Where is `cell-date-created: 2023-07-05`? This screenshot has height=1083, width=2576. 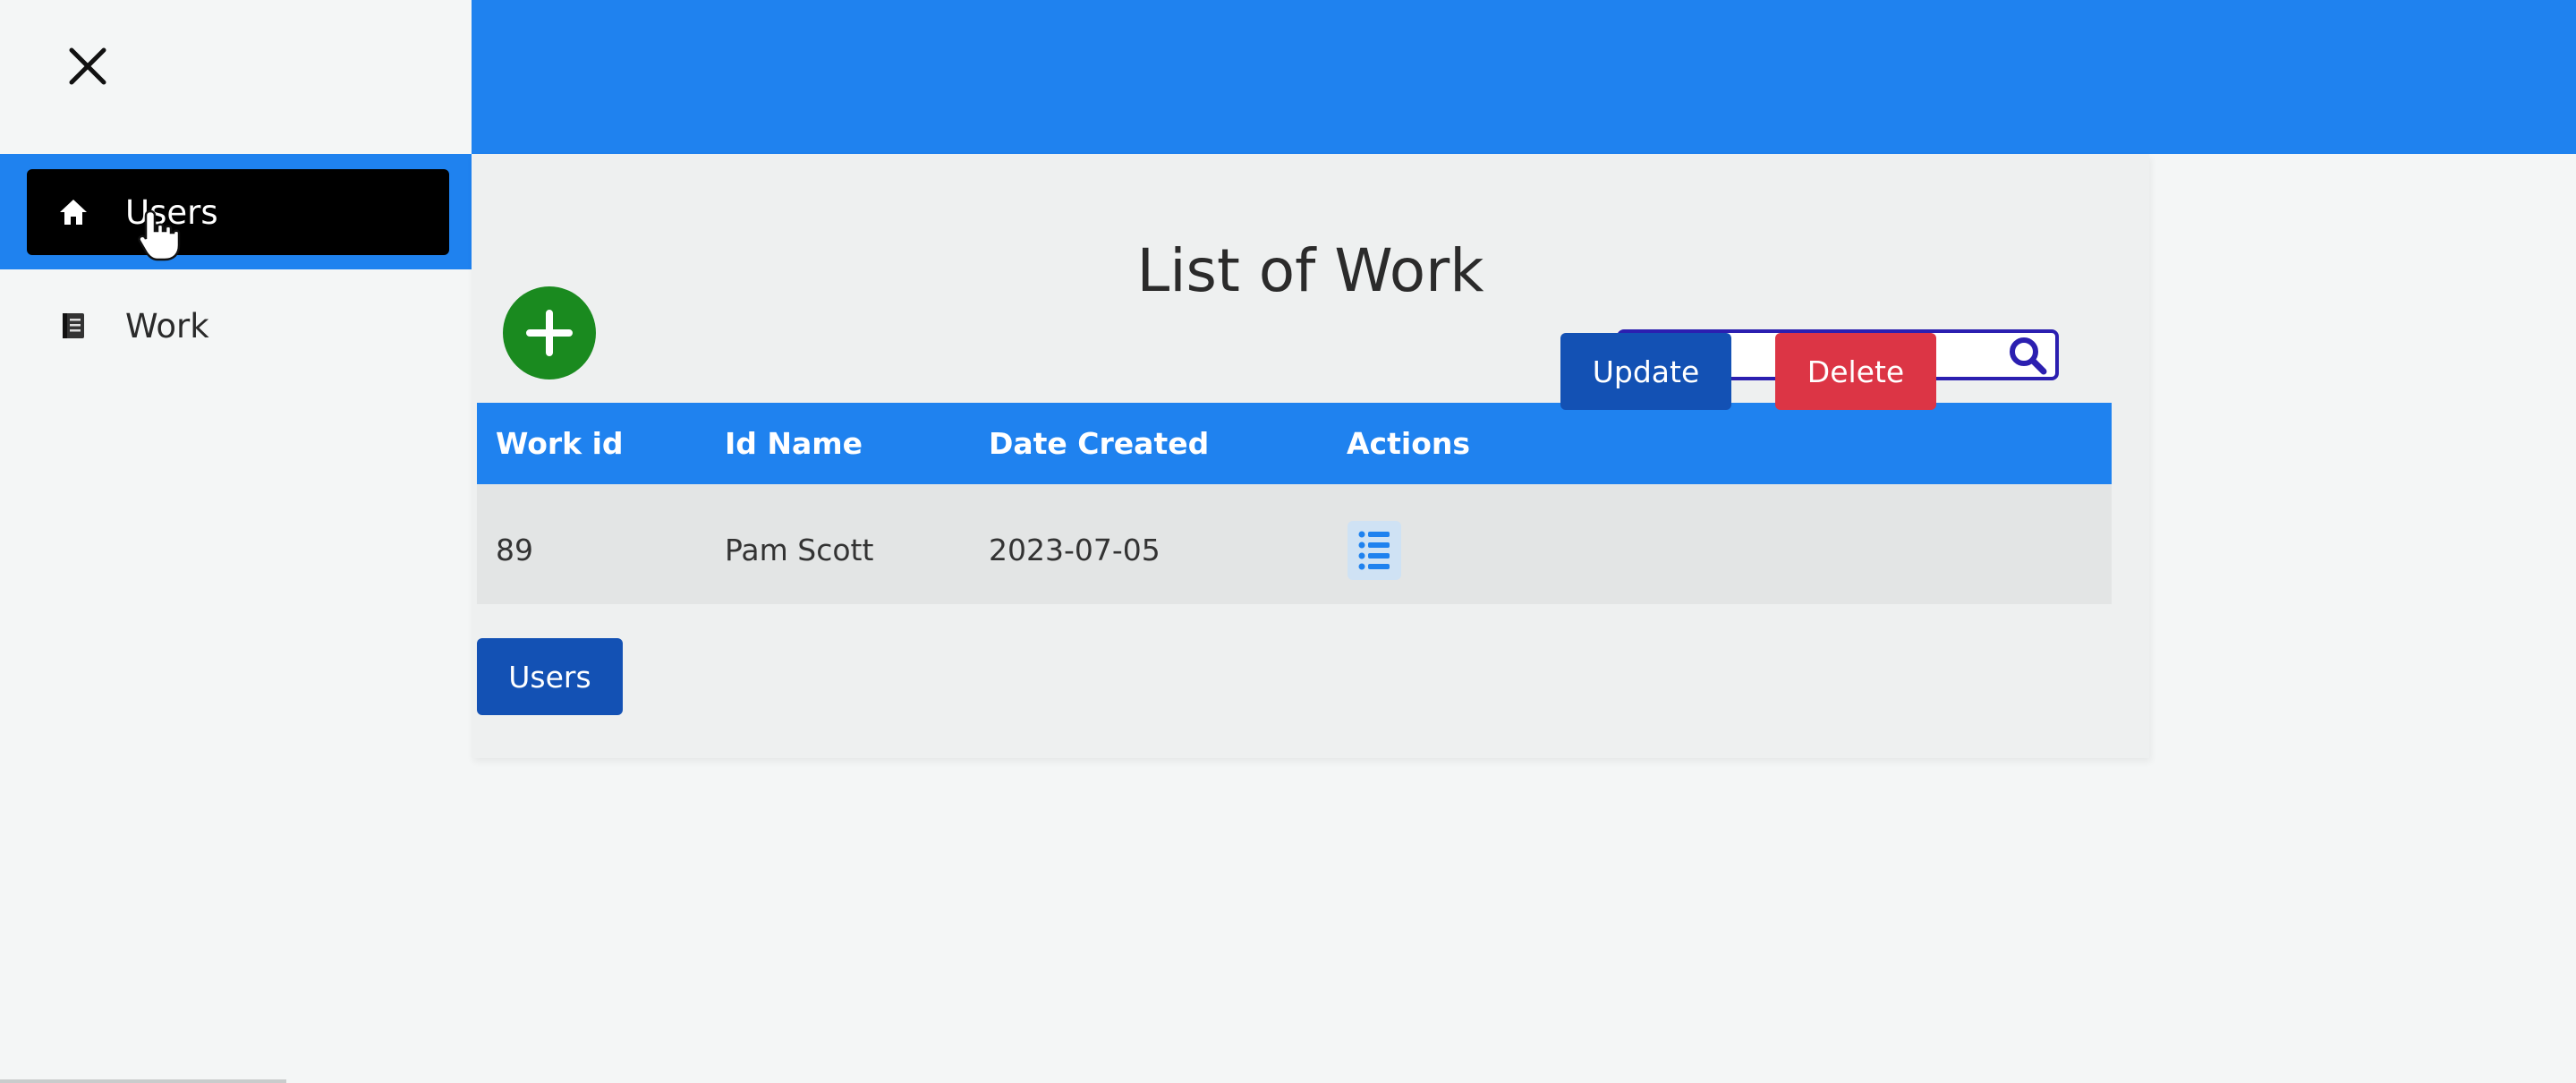 cell-date-created: 2023-07-05 is located at coordinates (1074, 550).